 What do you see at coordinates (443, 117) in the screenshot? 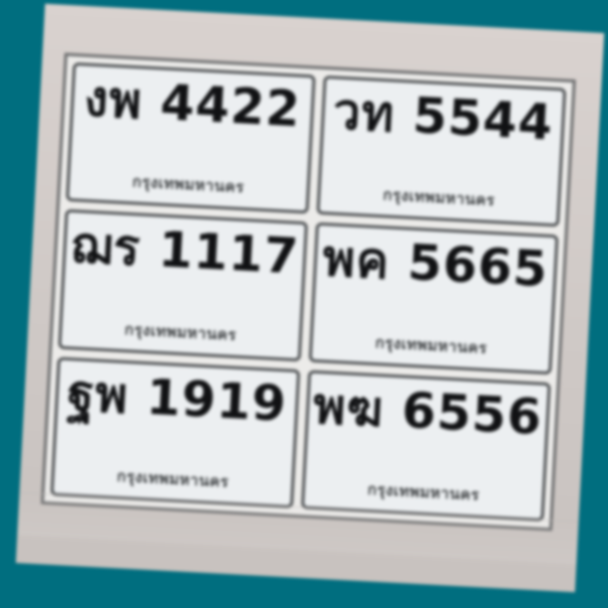
I see `plate-registration: วท 5544` at bounding box center [443, 117].